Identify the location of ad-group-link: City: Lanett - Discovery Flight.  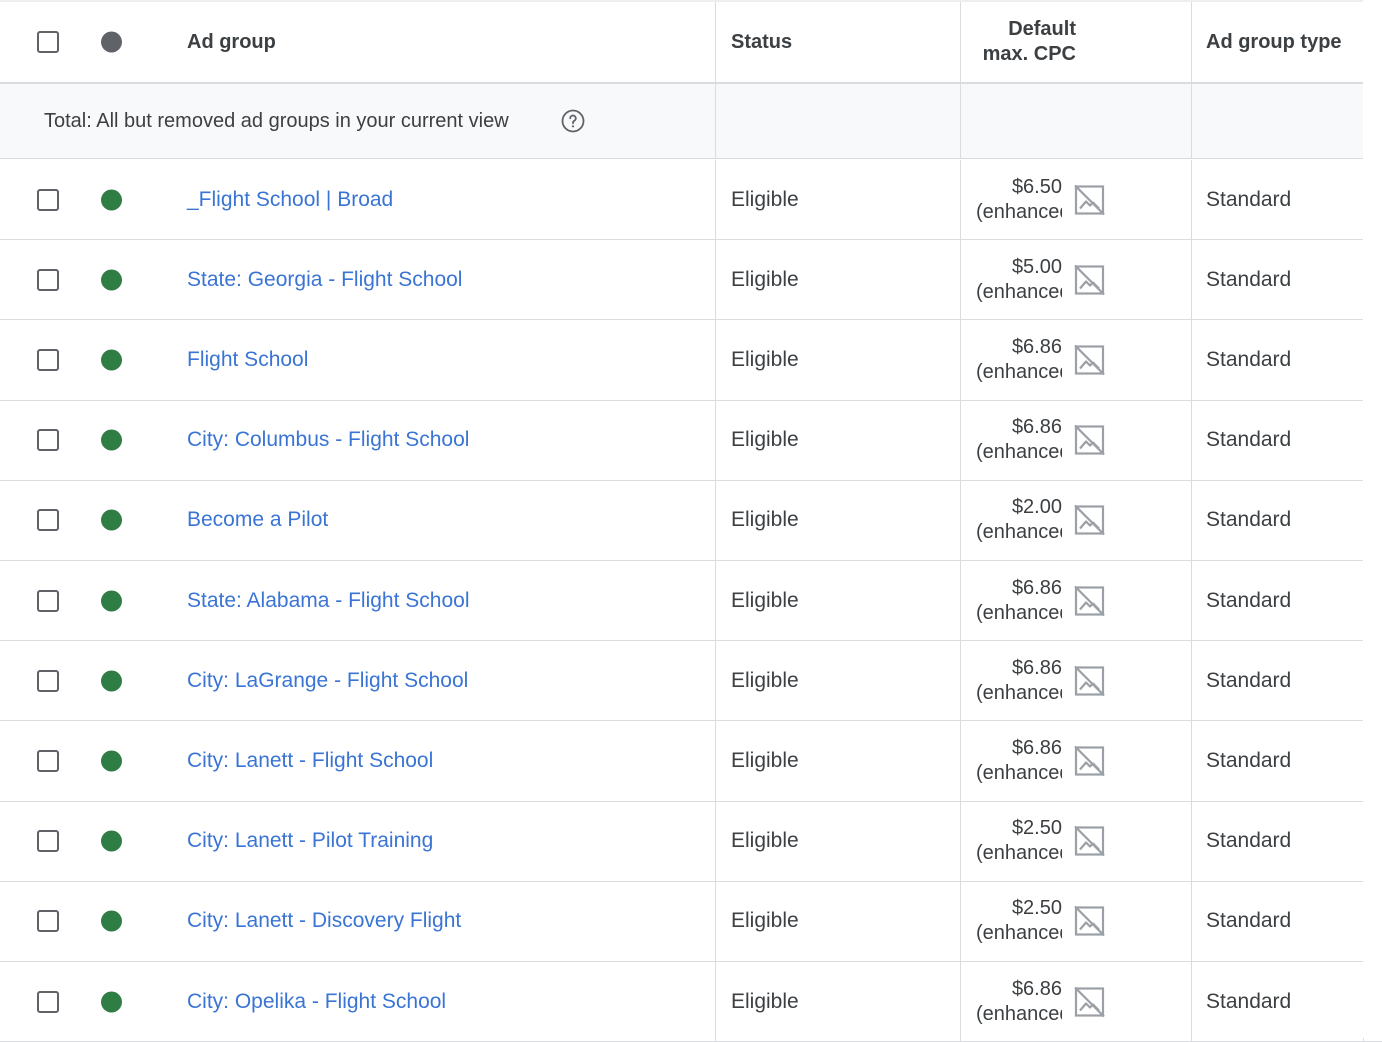
(324, 921).